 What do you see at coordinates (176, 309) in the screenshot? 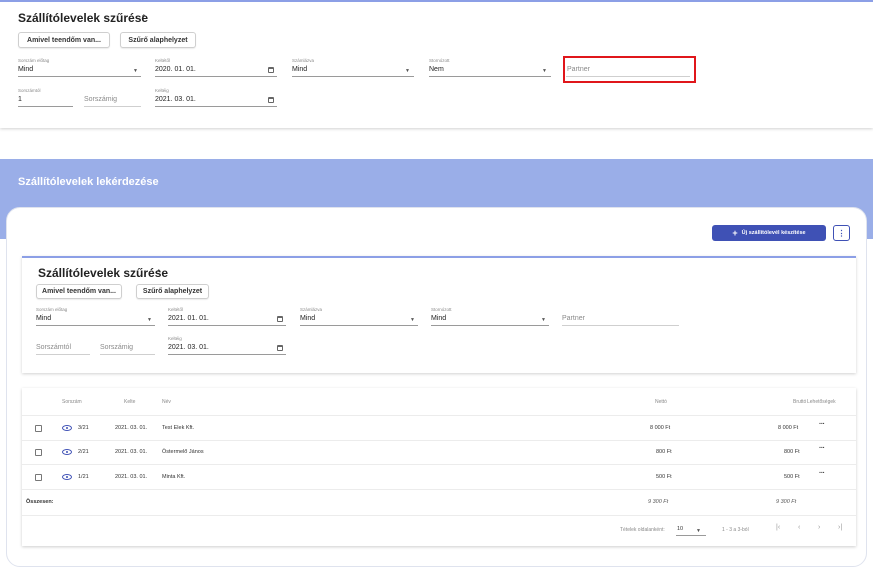
I see `from-date-label: Keltétől` at bounding box center [176, 309].